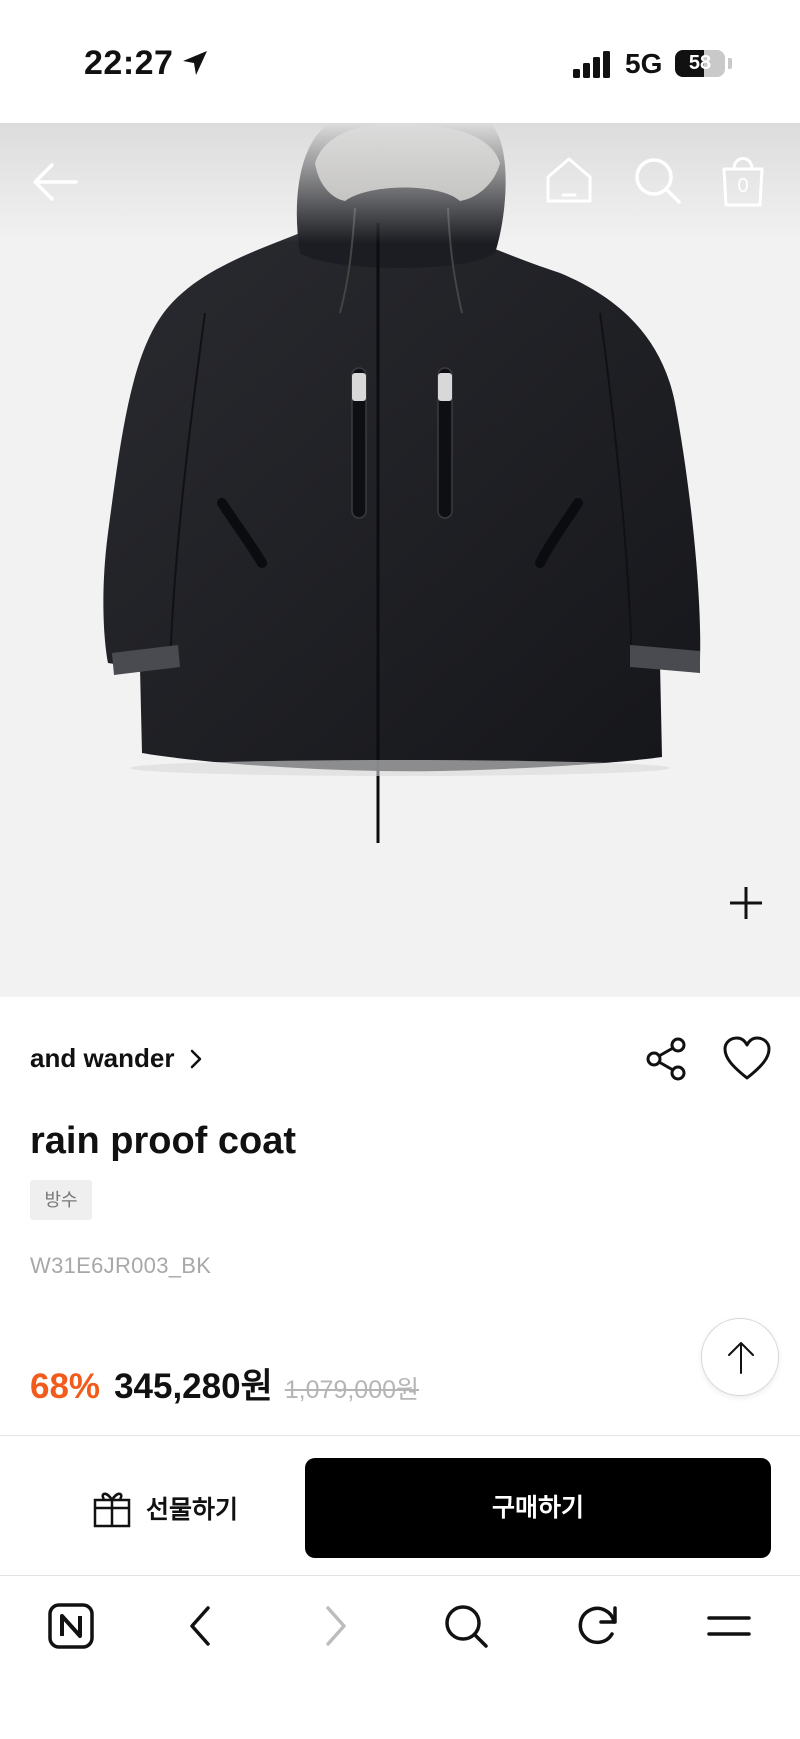 The height and width of the screenshot is (1739, 800). I want to click on signal-icon, so click(591, 64).